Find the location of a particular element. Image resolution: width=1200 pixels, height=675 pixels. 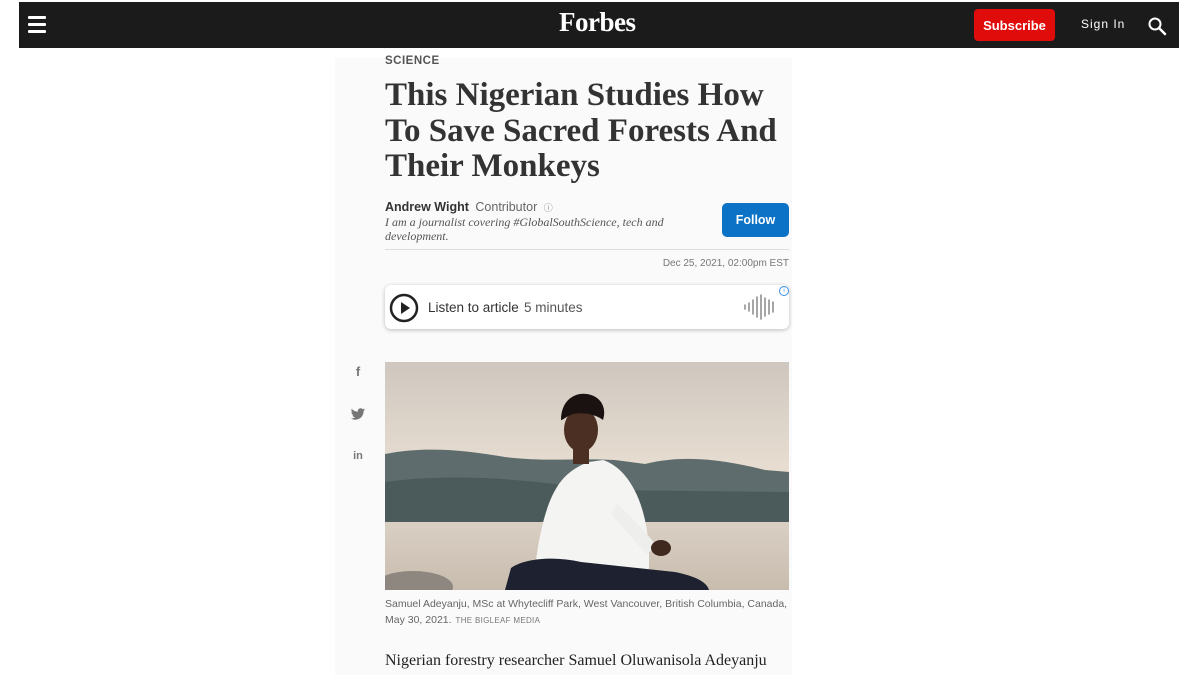

ad-info-icon: i is located at coordinates (784, 291).